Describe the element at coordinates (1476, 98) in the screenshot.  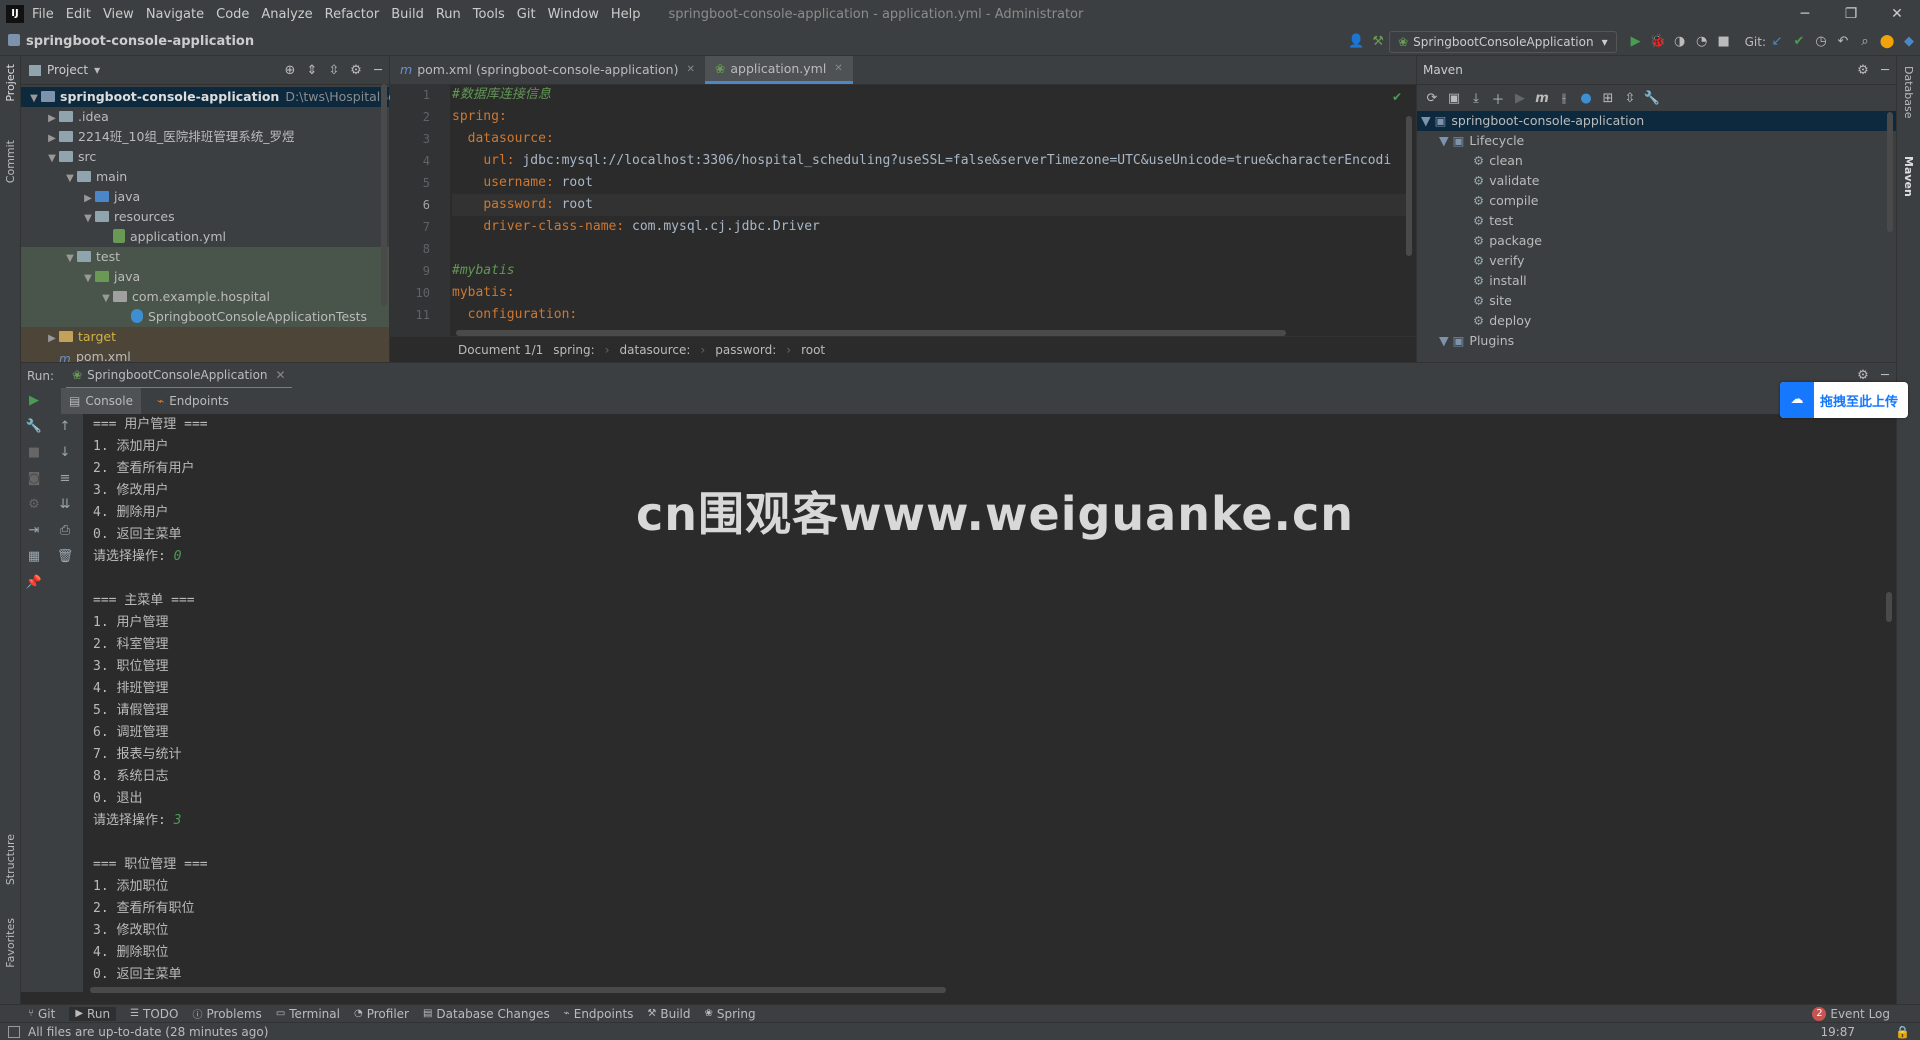
I see `download-icon: ⤓` at that location.